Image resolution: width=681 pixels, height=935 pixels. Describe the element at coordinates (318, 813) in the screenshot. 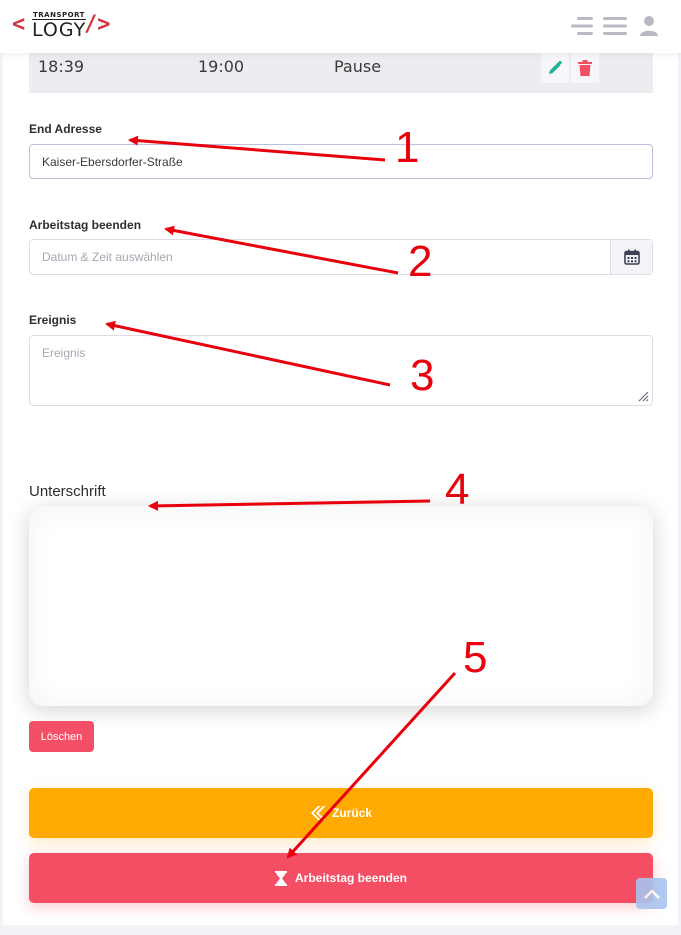

I see `double-chevron-left-icon` at that location.